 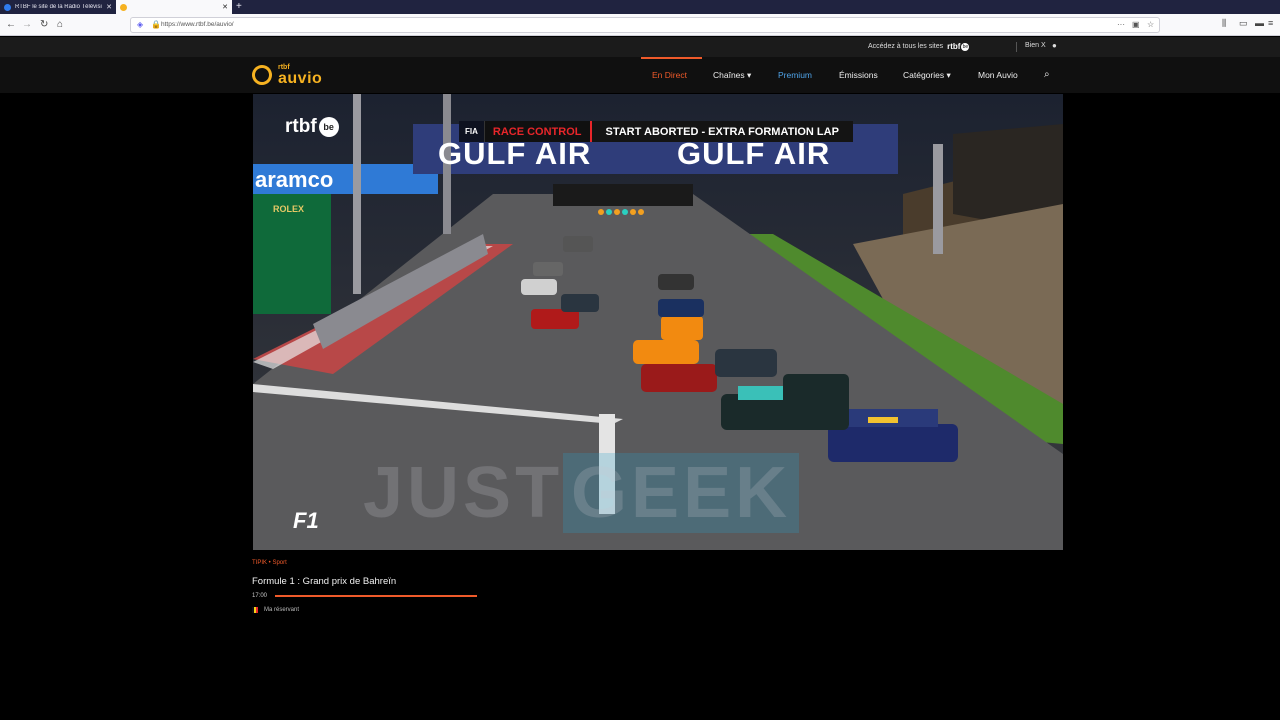 What do you see at coordinates (239, 7) in the screenshot?
I see `new-tab-button: +` at bounding box center [239, 7].